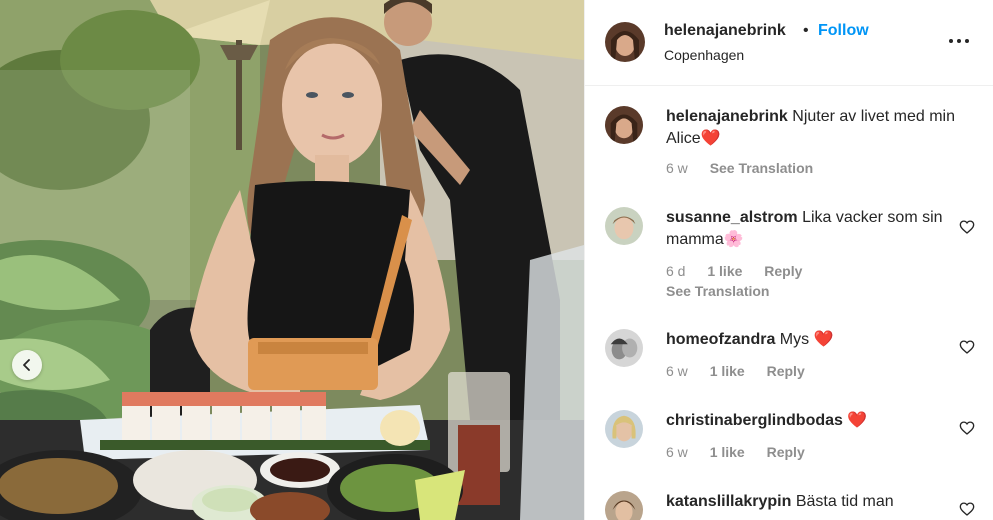 This screenshot has height=520, width=993. I want to click on comment-body: Mys, so click(794, 339).